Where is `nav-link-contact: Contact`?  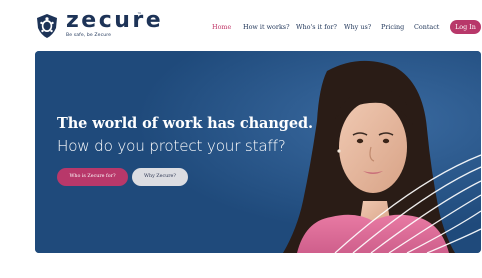
nav-link-contact: Contact is located at coordinates (426, 27).